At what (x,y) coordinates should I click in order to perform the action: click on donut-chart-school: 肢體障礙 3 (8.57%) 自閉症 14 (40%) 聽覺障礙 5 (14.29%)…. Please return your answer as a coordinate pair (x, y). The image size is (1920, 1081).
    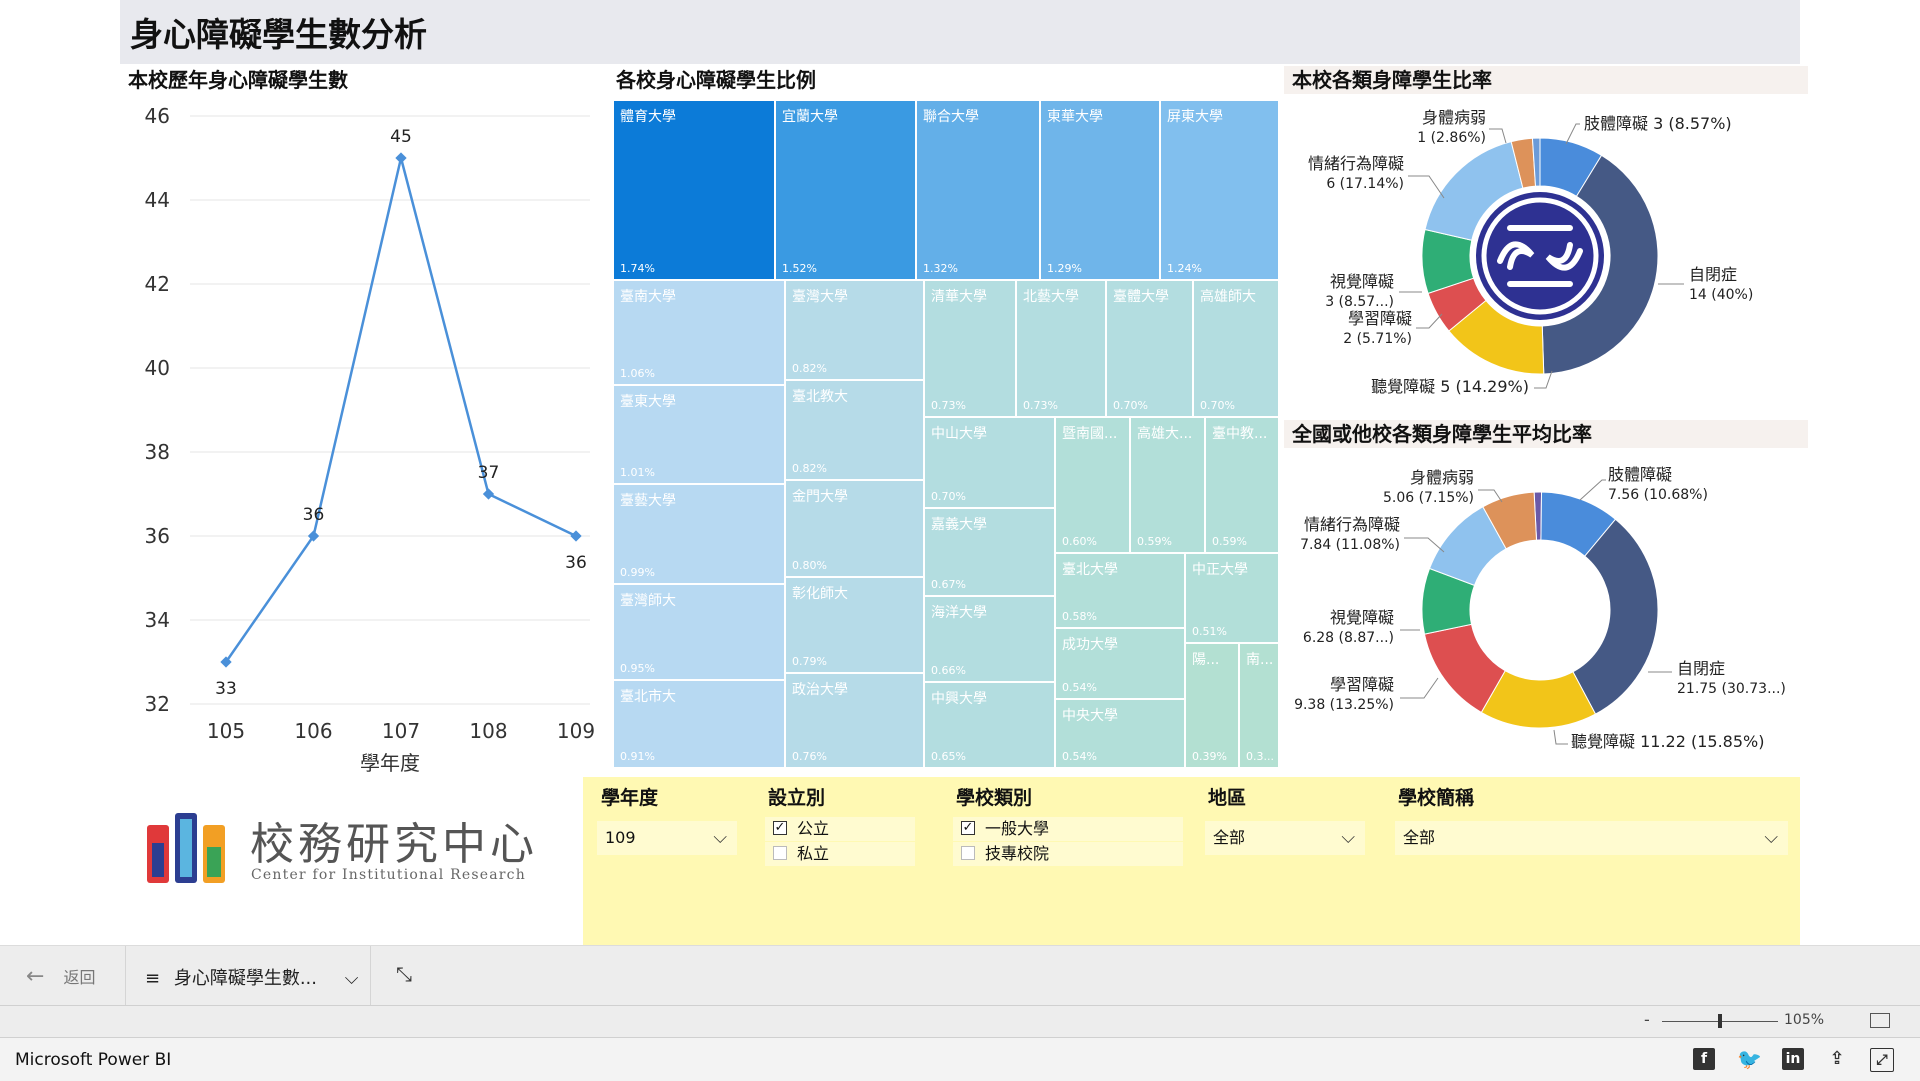
    Looking at the image, I should click on (1542, 256).